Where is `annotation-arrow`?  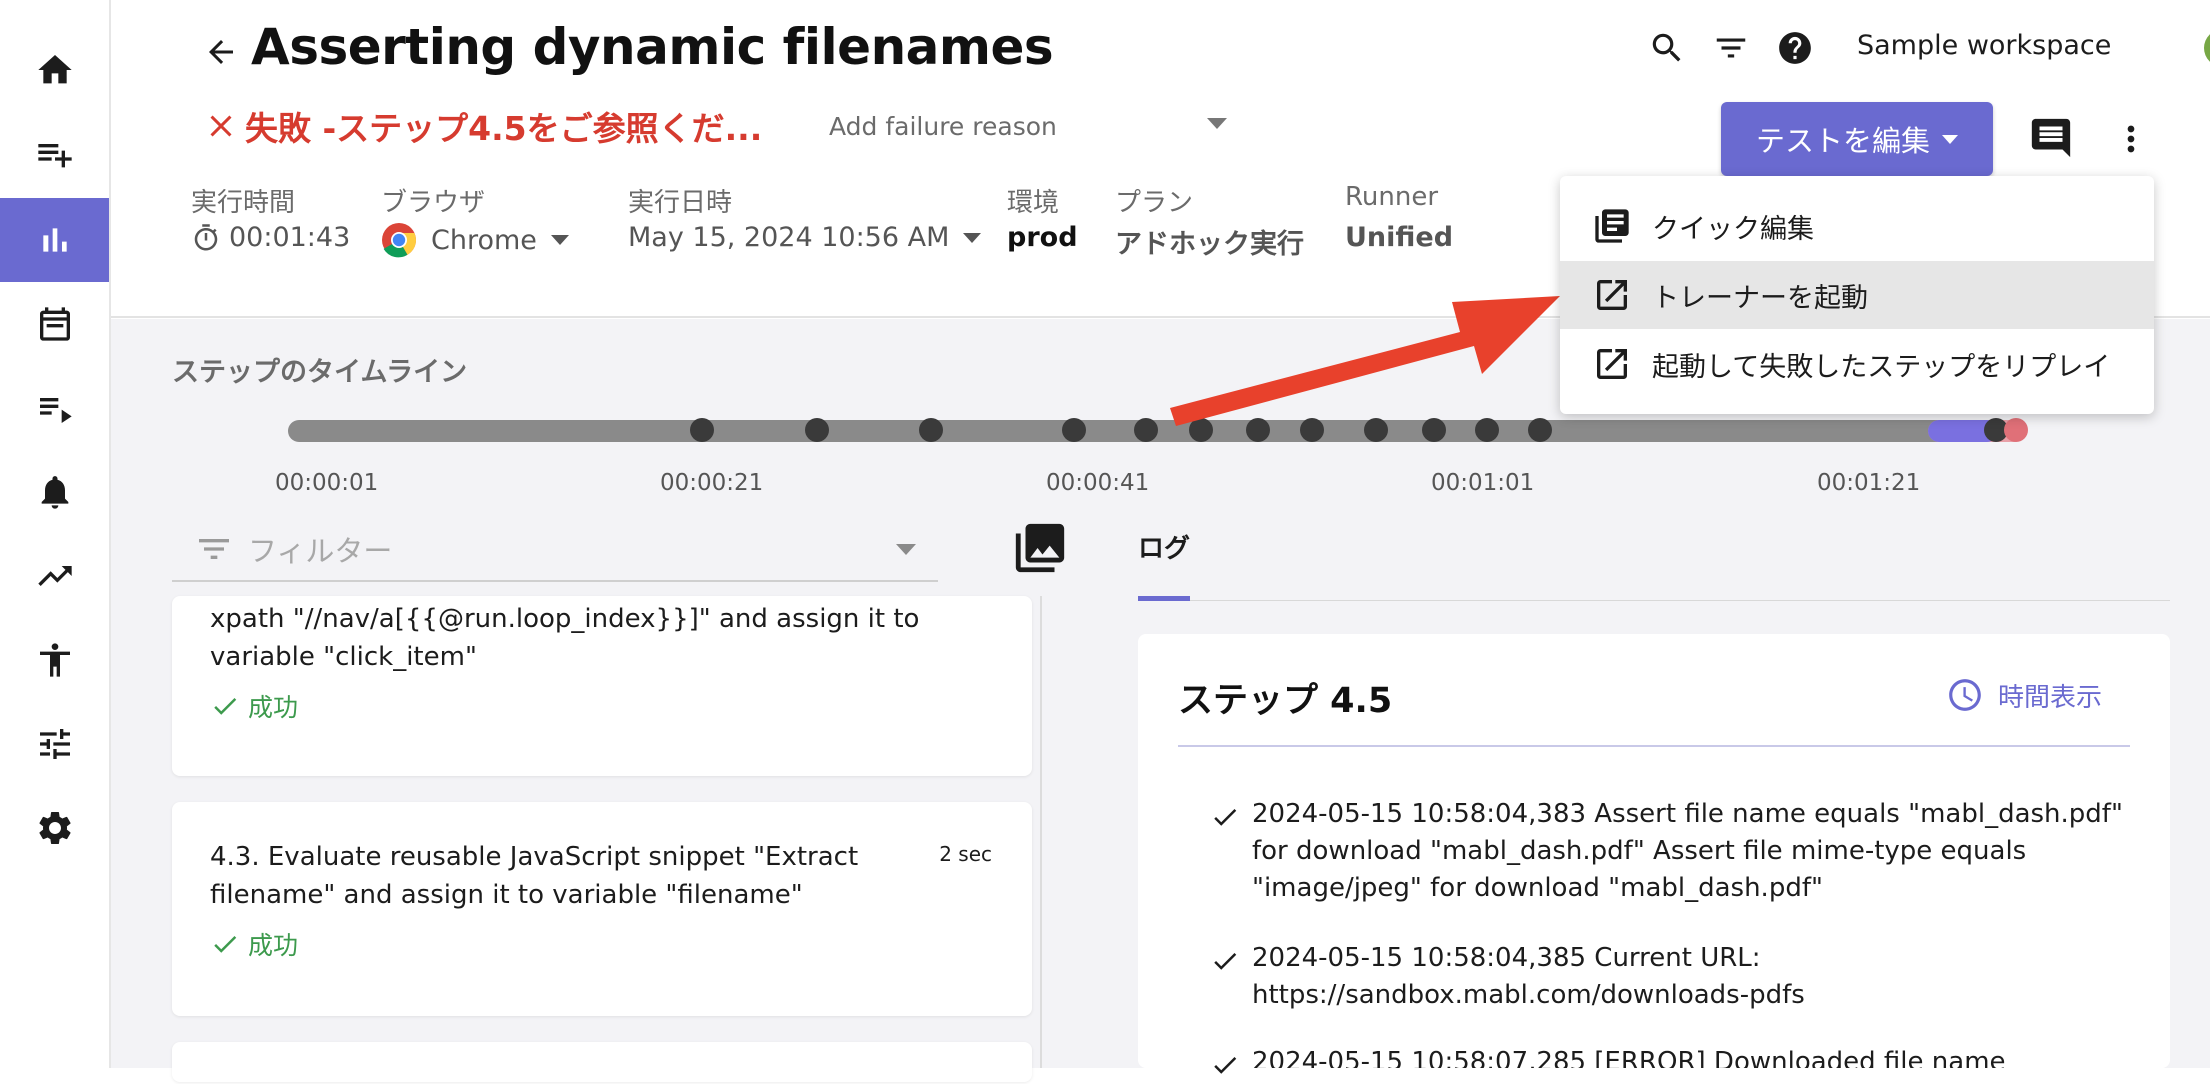 annotation-arrow is located at coordinates (1365, 361).